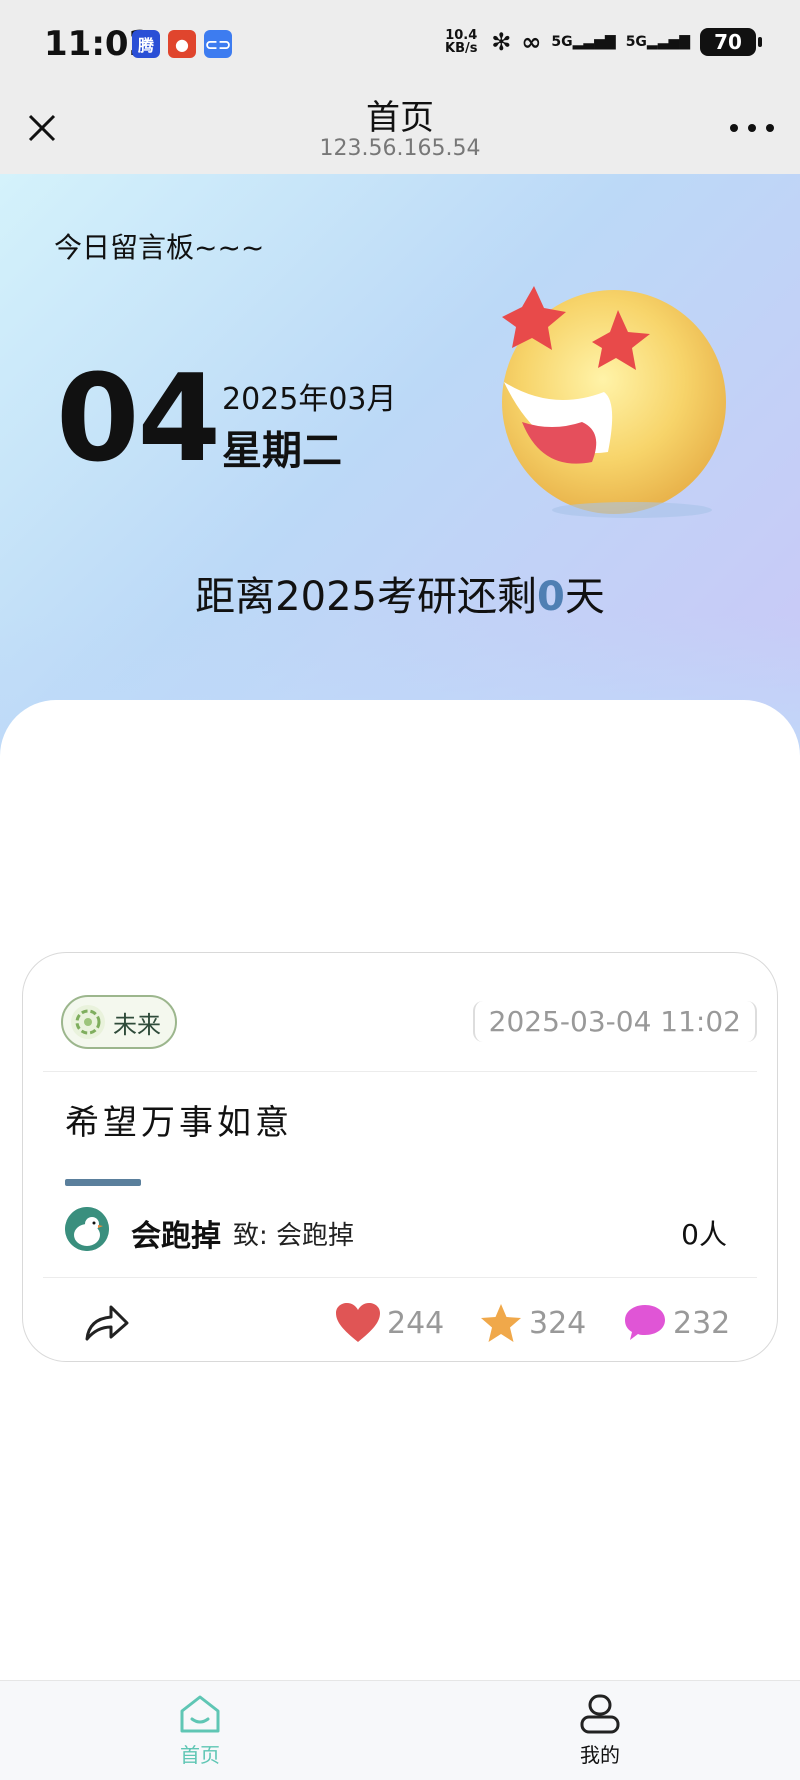 The width and height of the screenshot is (800, 1780). Describe the element at coordinates (366, 597) in the screenshot. I see `countdown-prefix: 距离2025考研还剩` at that location.